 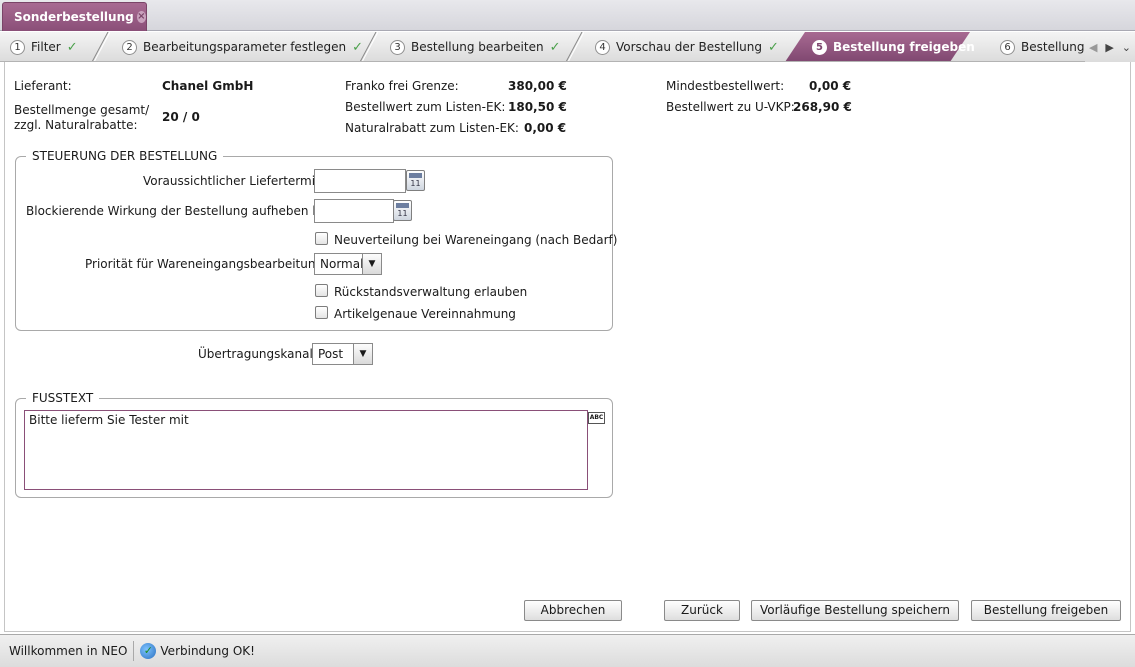 What do you see at coordinates (567, 15) in the screenshot?
I see `window-tabbar: Sonderbestellung ×` at bounding box center [567, 15].